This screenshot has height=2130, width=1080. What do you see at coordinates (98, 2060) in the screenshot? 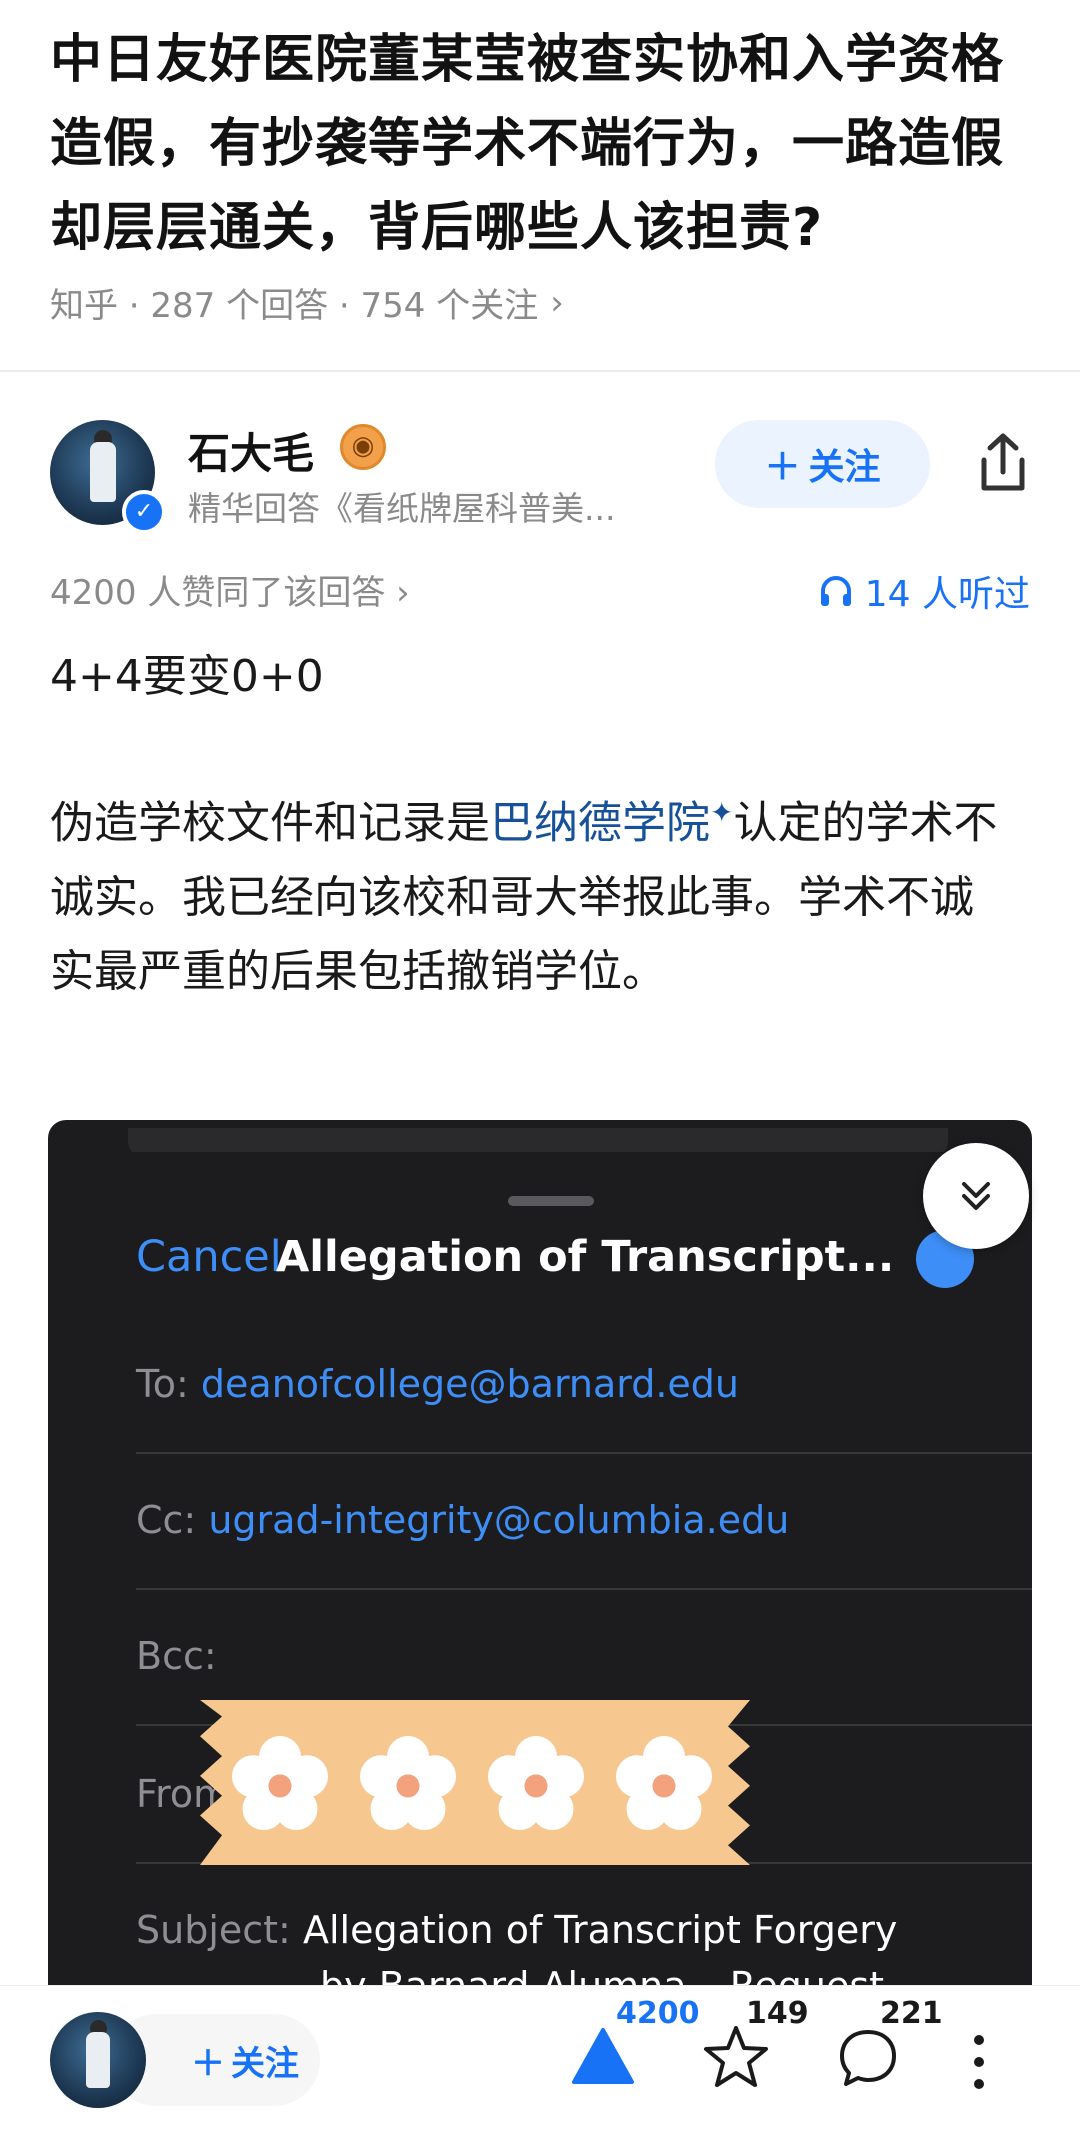
I see `bottom-avatar` at bounding box center [98, 2060].